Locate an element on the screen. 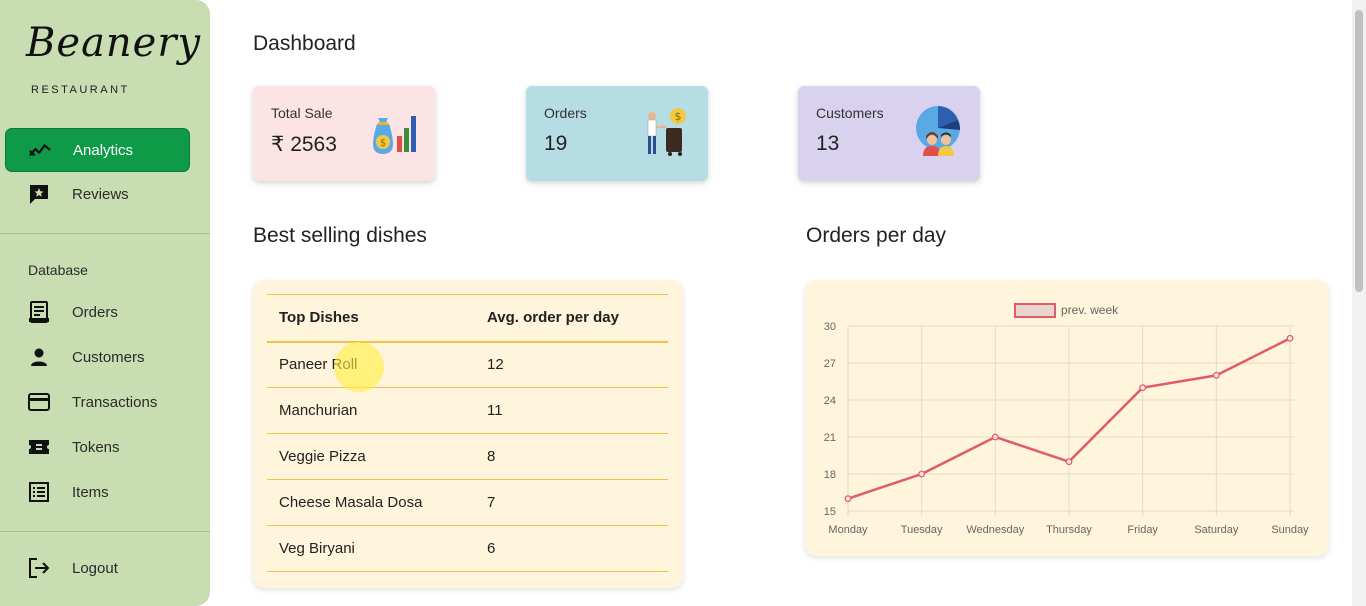 This screenshot has width=1366, height=606. dish-avg: 11 is located at coordinates (571, 410).